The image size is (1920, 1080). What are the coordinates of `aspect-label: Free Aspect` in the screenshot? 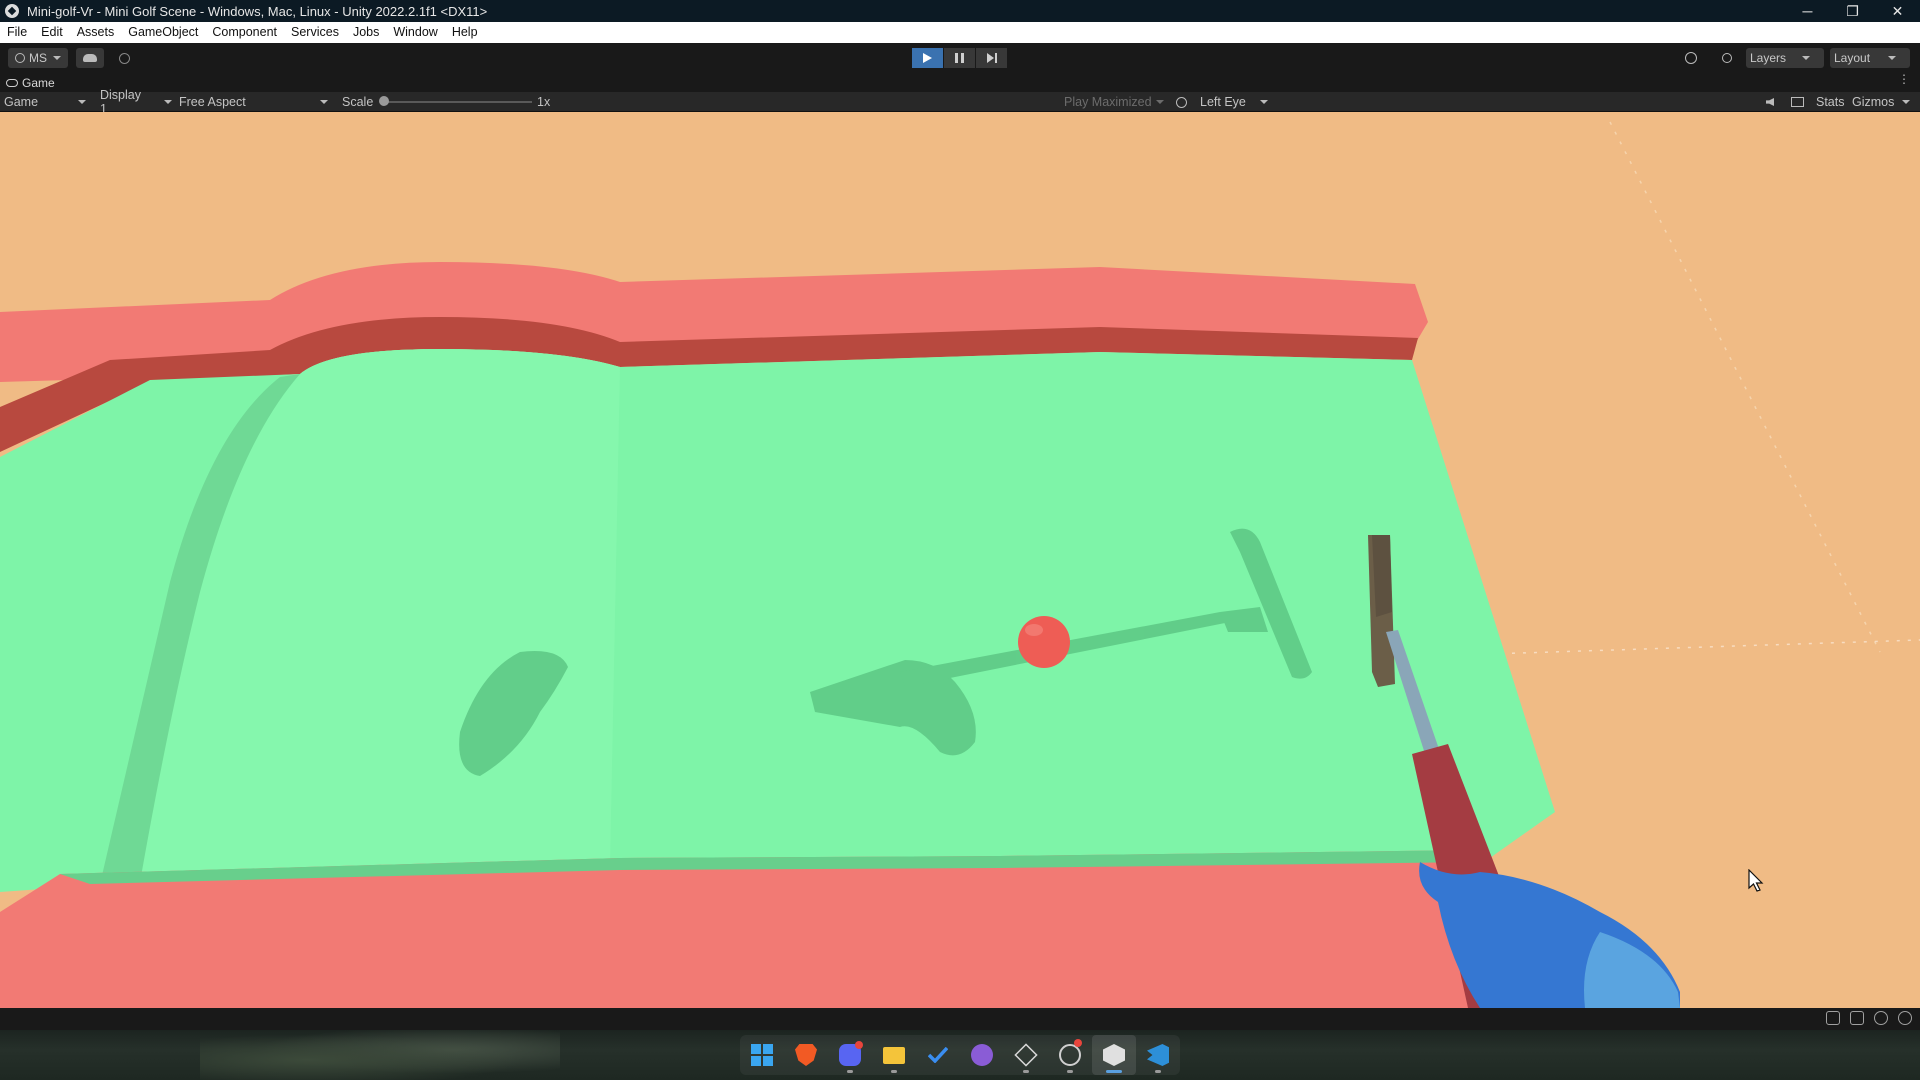 It's located at (212, 102).